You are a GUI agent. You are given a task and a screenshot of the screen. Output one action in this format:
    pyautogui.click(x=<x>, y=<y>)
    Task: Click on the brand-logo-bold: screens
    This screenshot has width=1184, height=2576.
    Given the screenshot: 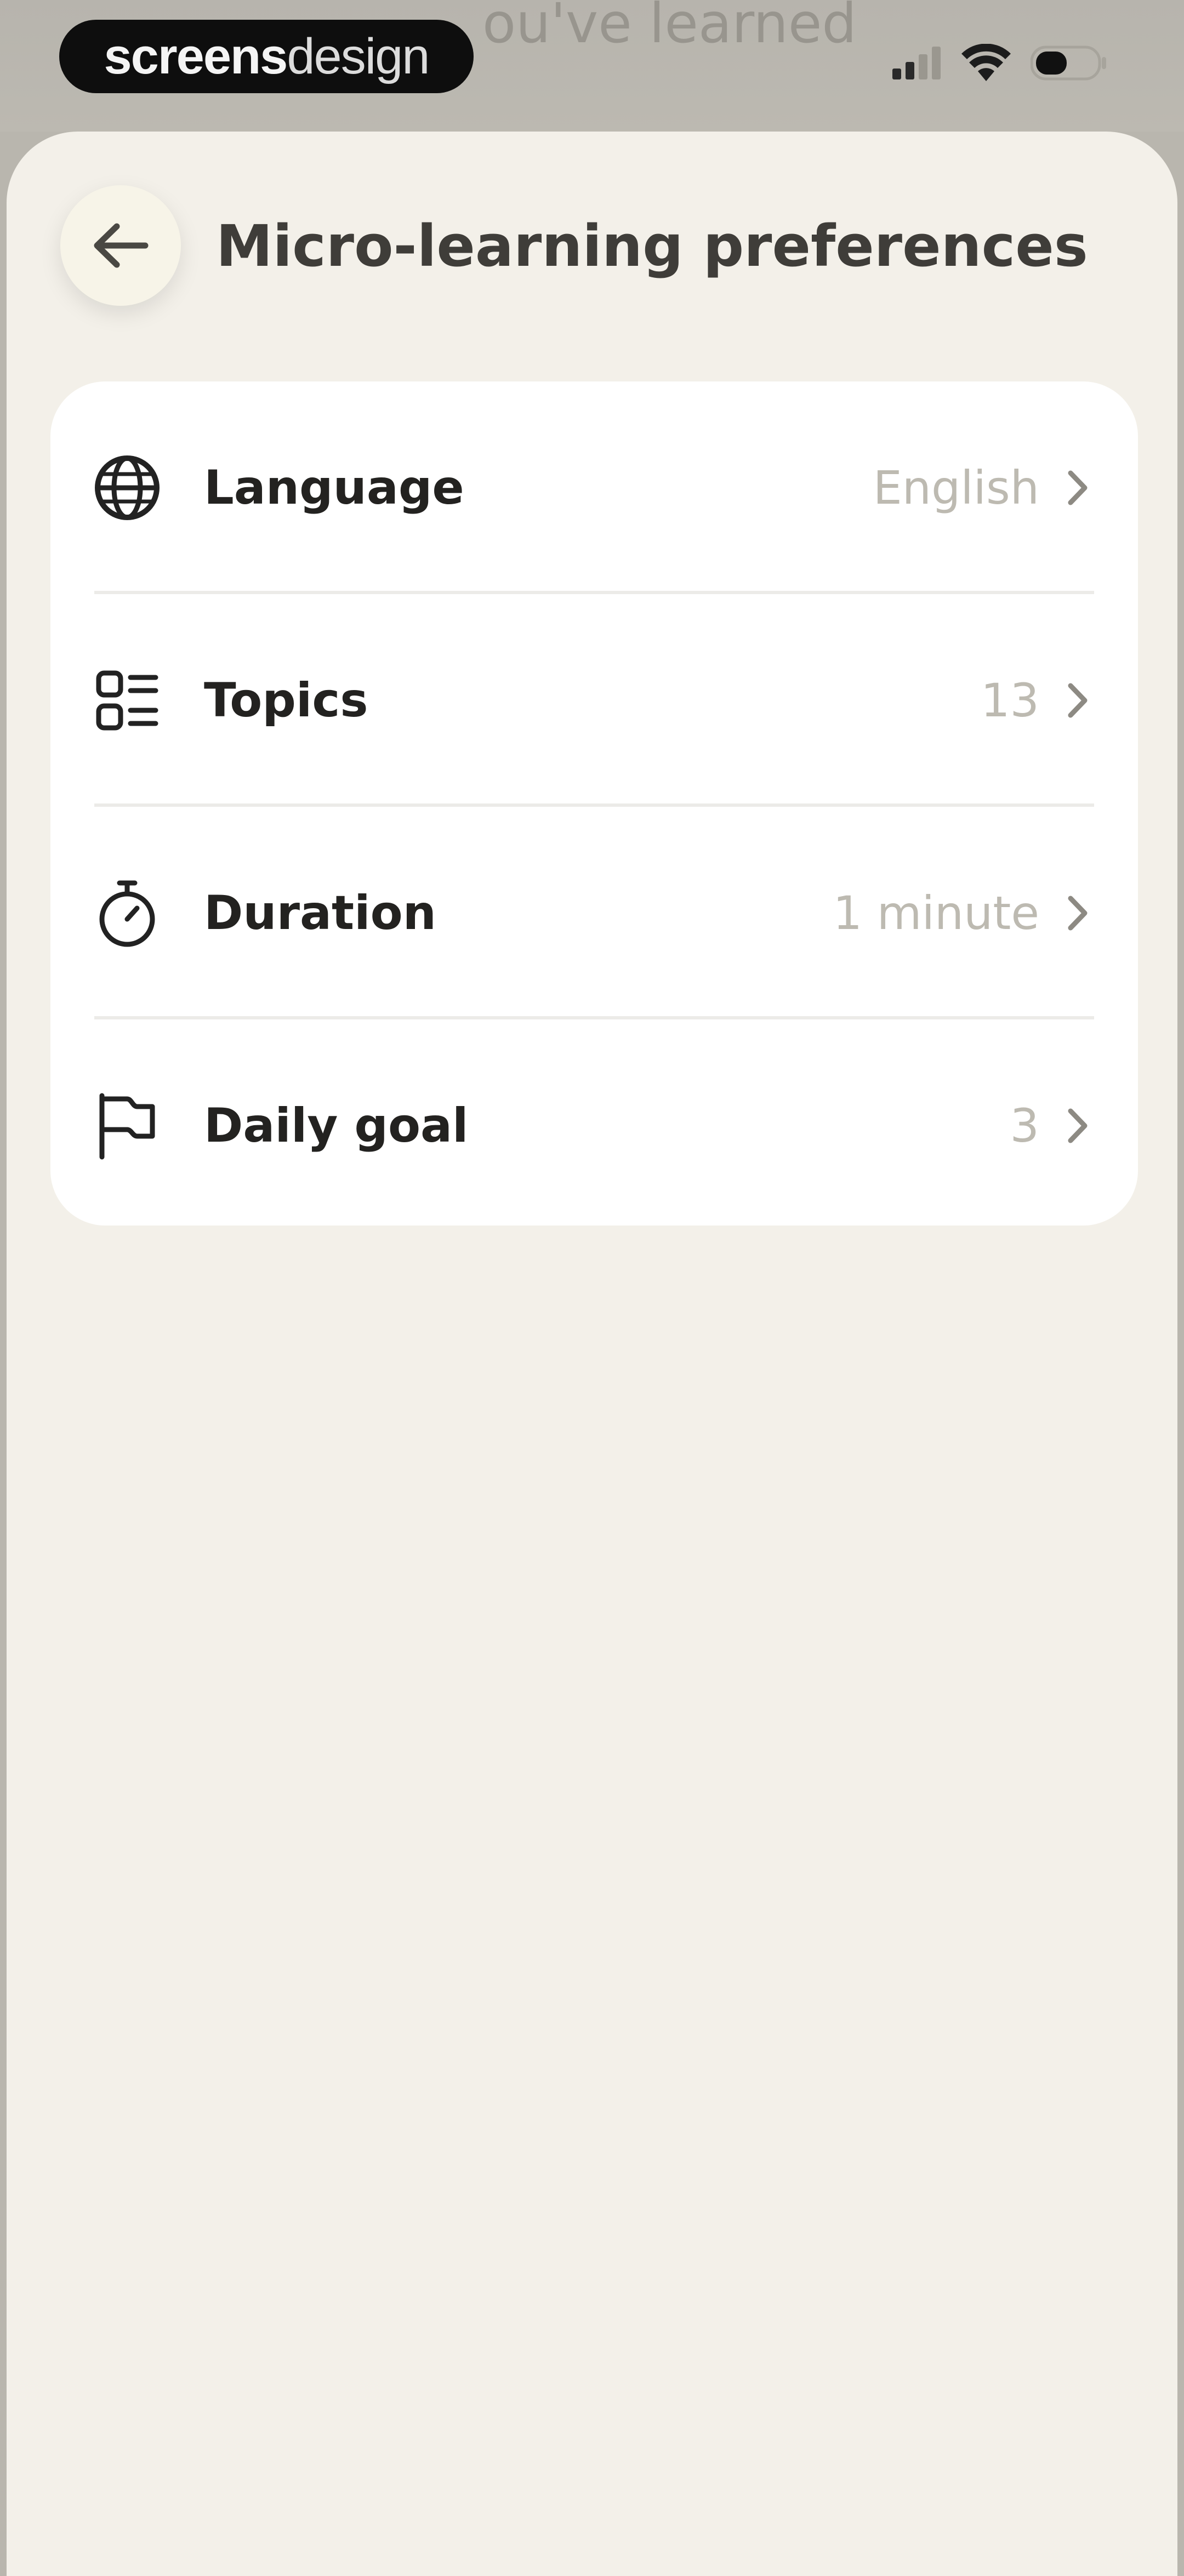 What is the action you would take?
    pyautogui.click(x=196, y=56)
    